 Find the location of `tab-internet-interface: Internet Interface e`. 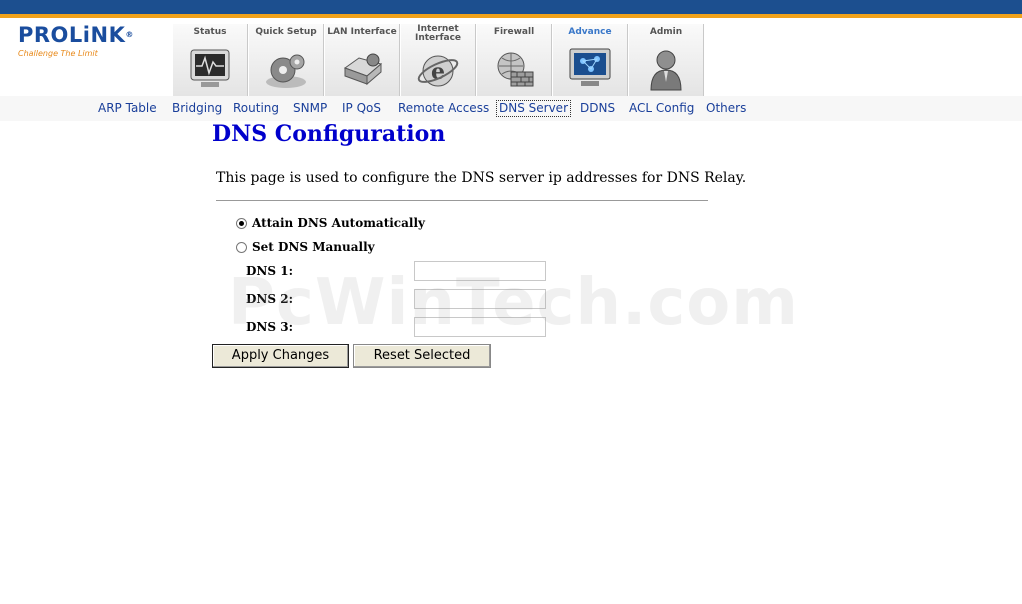

tab-internet-interface: Internet Interface e is located at coordinates (438, 60).